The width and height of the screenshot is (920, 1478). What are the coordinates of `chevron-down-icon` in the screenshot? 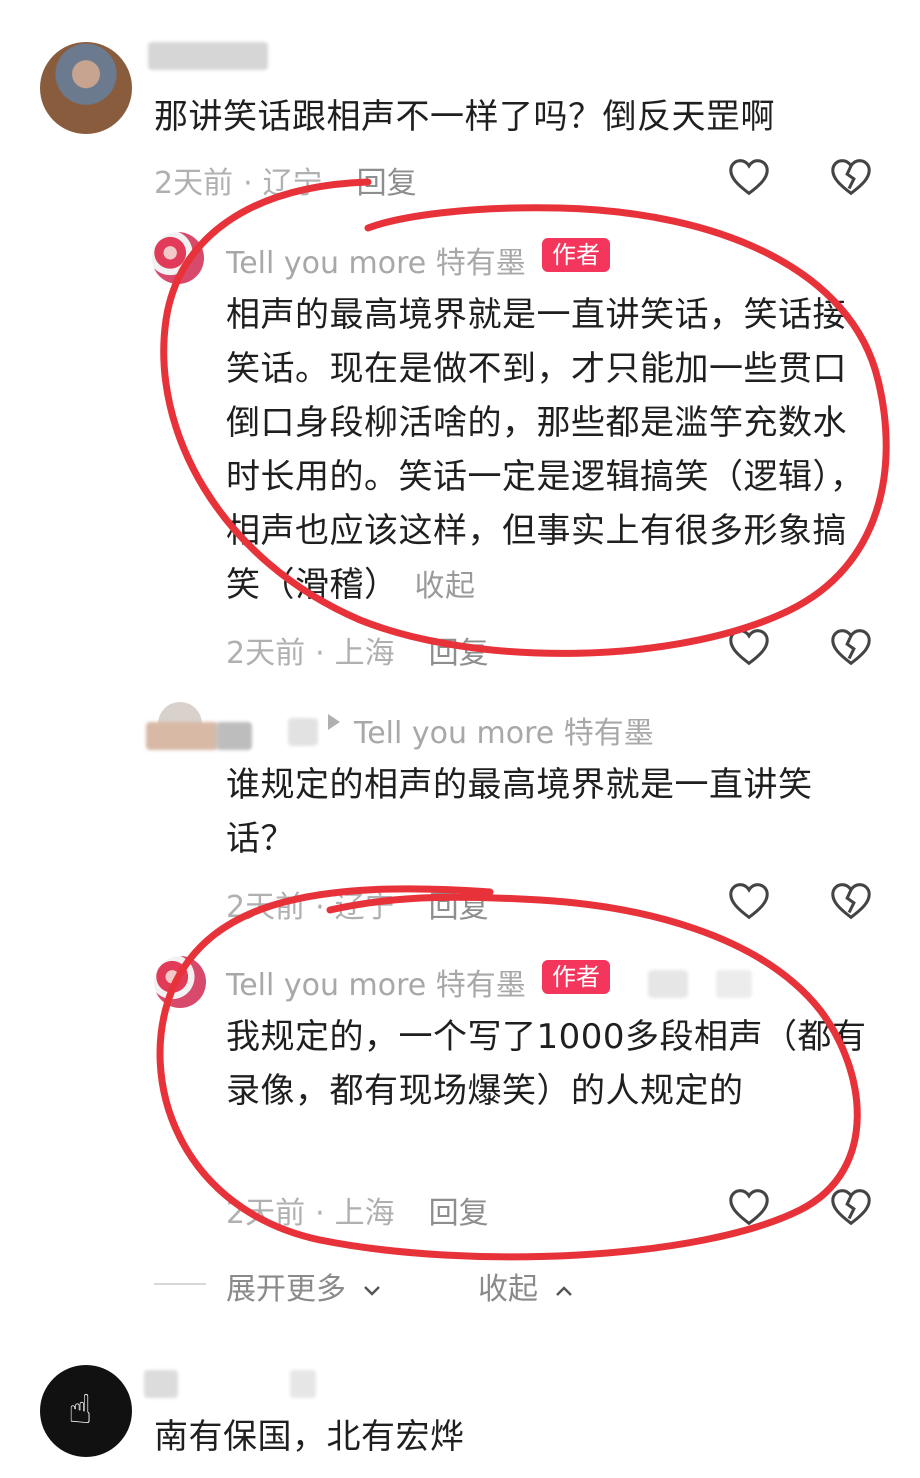 It's located at (371, 1290).